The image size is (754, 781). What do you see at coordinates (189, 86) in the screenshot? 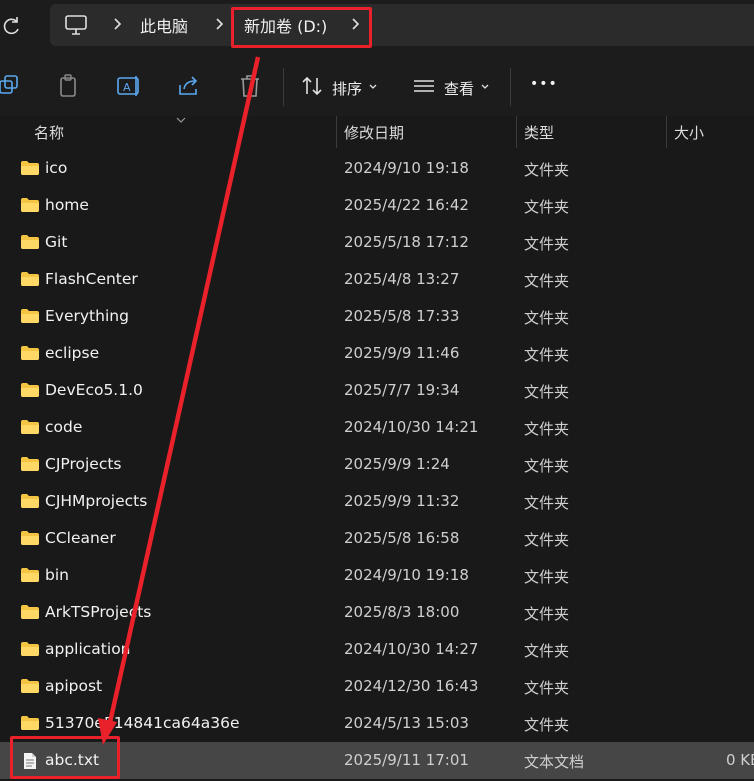
I see `share-icon` at bounding box center [189, 86].